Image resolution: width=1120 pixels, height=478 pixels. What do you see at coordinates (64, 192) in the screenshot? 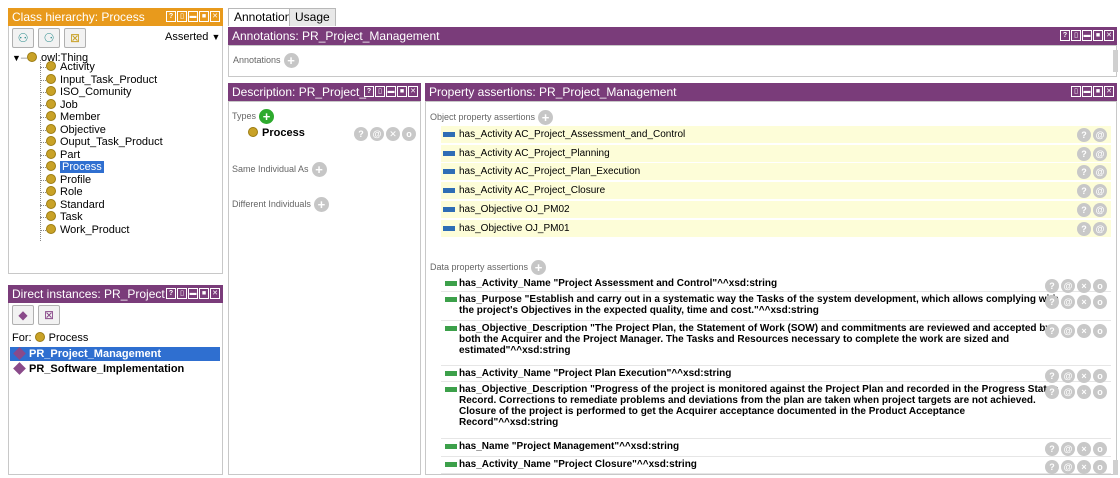
I see `tree-item: Role` at bounding box center [64, 192].